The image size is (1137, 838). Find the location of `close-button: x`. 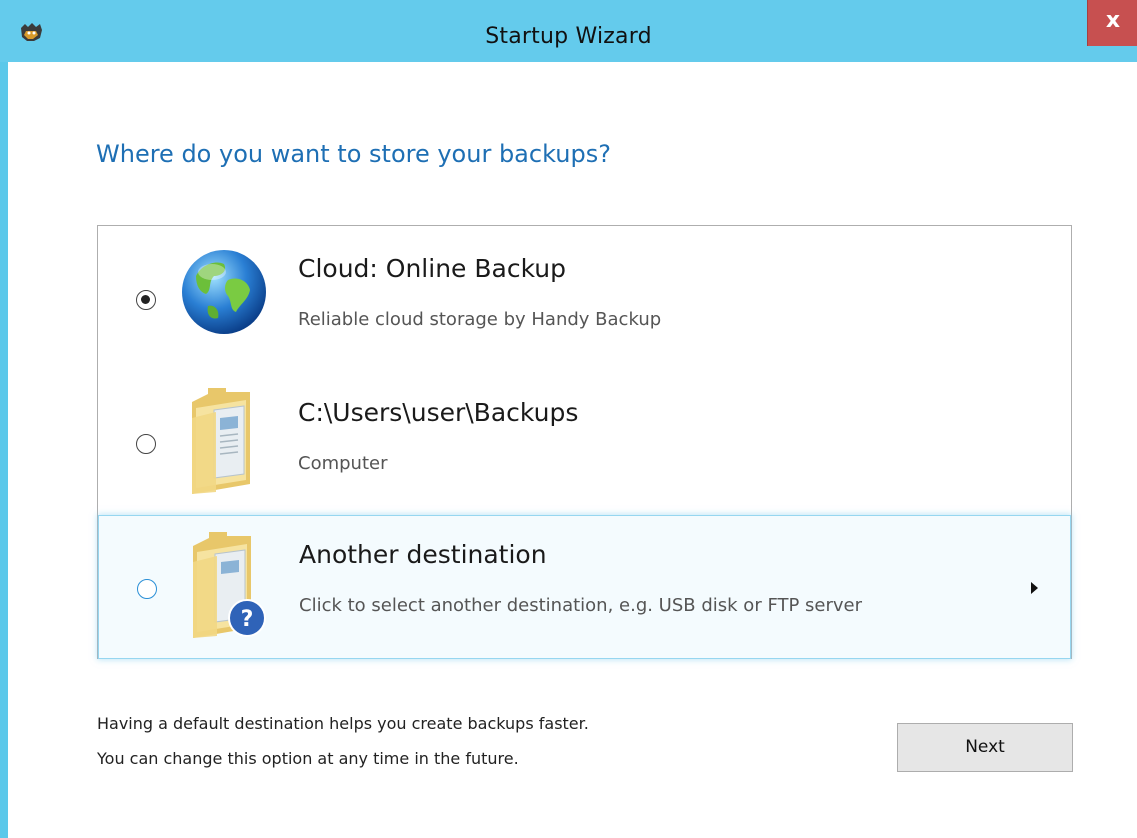

close-button: x is located at coordinates (1112, 23).